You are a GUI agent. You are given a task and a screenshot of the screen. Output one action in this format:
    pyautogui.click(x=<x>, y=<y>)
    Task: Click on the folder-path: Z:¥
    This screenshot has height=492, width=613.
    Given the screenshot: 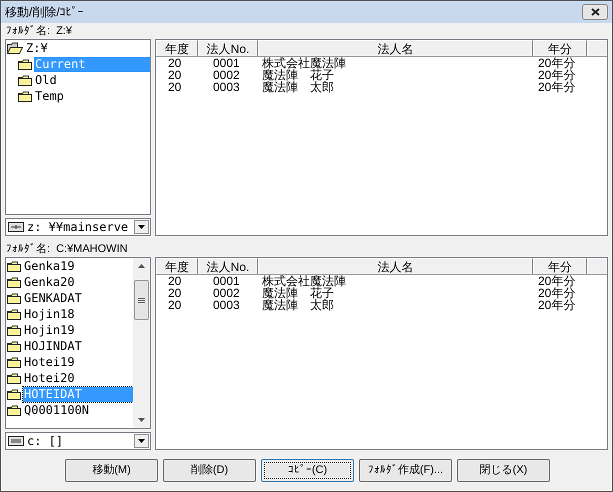 What is the action you would take?
    pyautogui.click(x=64, y=31)
    